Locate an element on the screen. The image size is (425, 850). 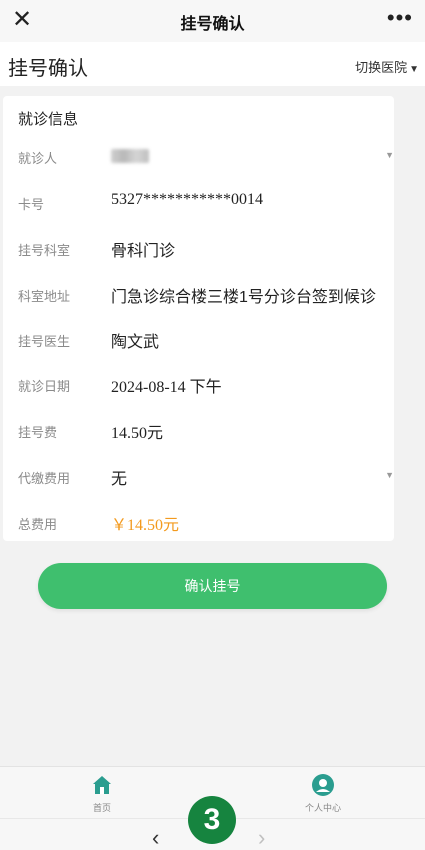
extra-fee-value: 无 is located at coordinates (119, 479).